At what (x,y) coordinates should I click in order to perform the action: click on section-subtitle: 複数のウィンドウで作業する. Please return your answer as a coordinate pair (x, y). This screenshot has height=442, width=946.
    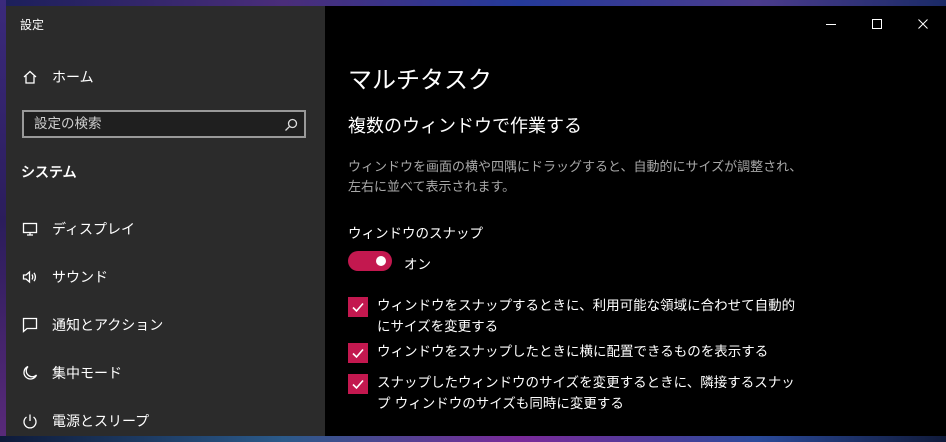
    Looking at the image, I should click on (465, 126).